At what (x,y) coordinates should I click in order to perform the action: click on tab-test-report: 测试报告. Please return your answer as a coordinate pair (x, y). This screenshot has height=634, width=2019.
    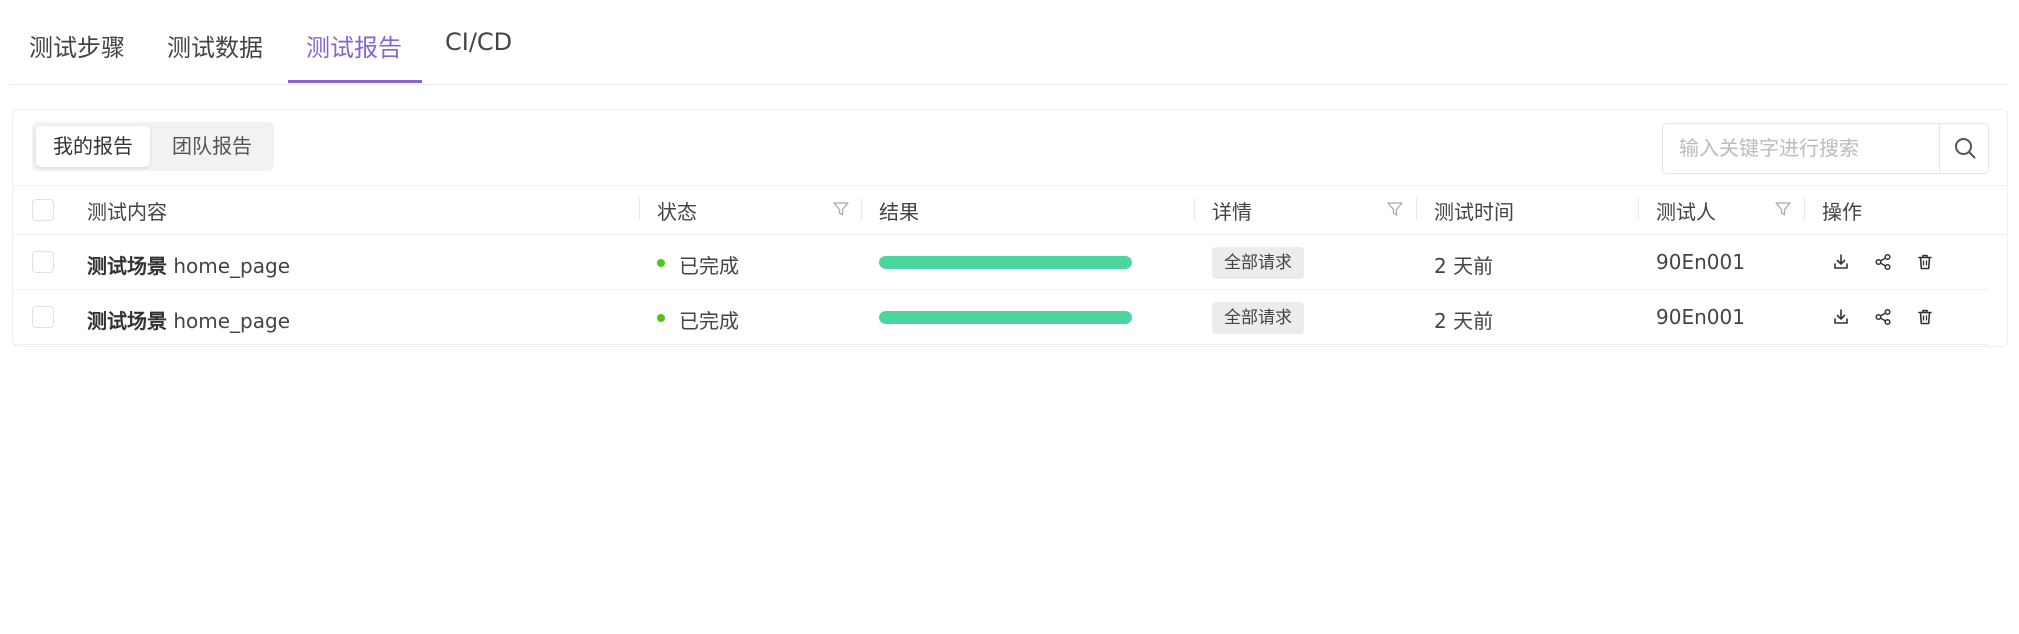
    Looking at the image, I should click on (354, 45).